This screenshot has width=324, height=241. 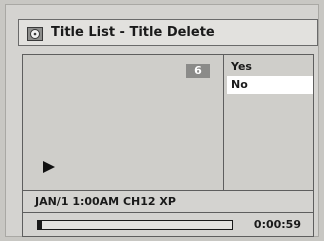 What do you see at coordinates (40, 225) in the screenshot?
I see `progress-fill` at bounding box center [40, 225].